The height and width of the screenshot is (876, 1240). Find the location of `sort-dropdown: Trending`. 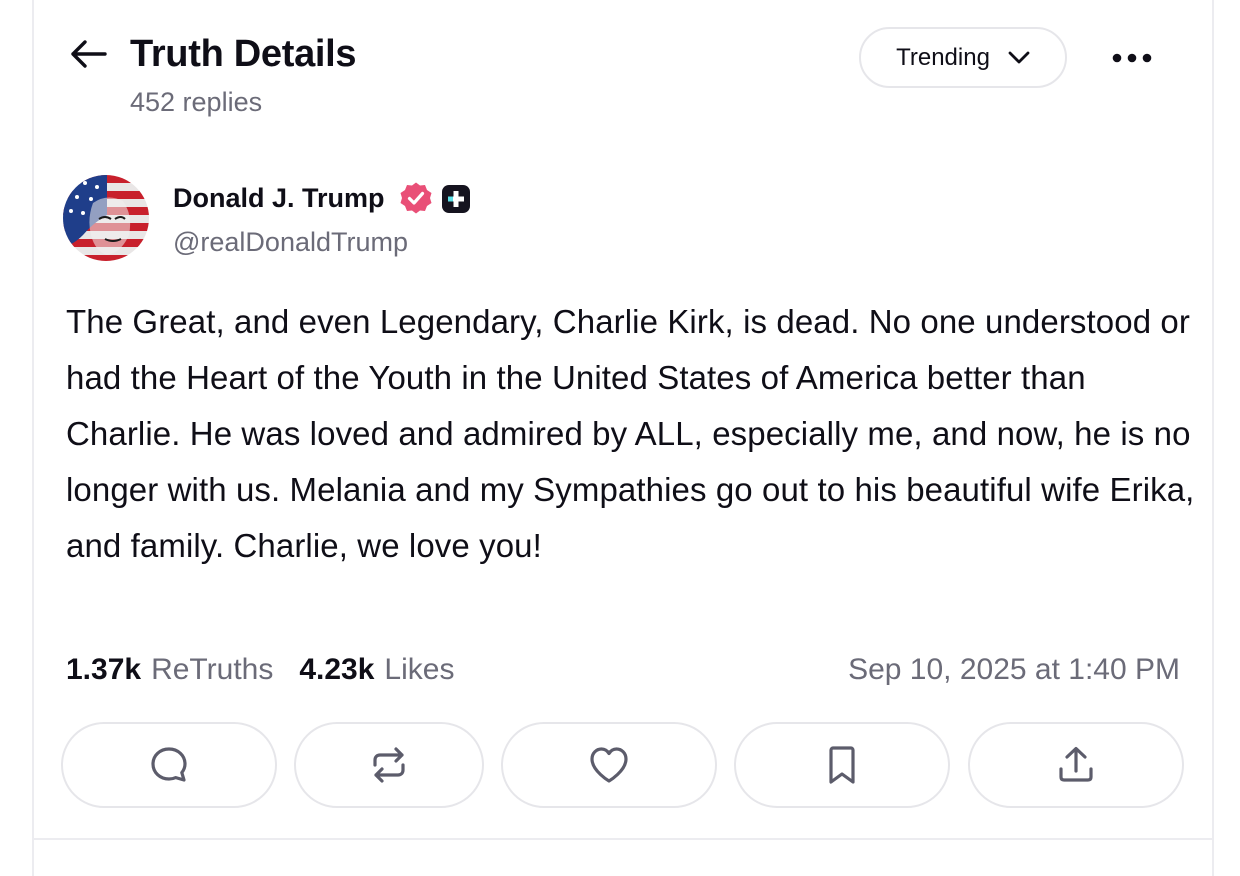

sort-dropdown: Trending is located at coordinates (963, 57).